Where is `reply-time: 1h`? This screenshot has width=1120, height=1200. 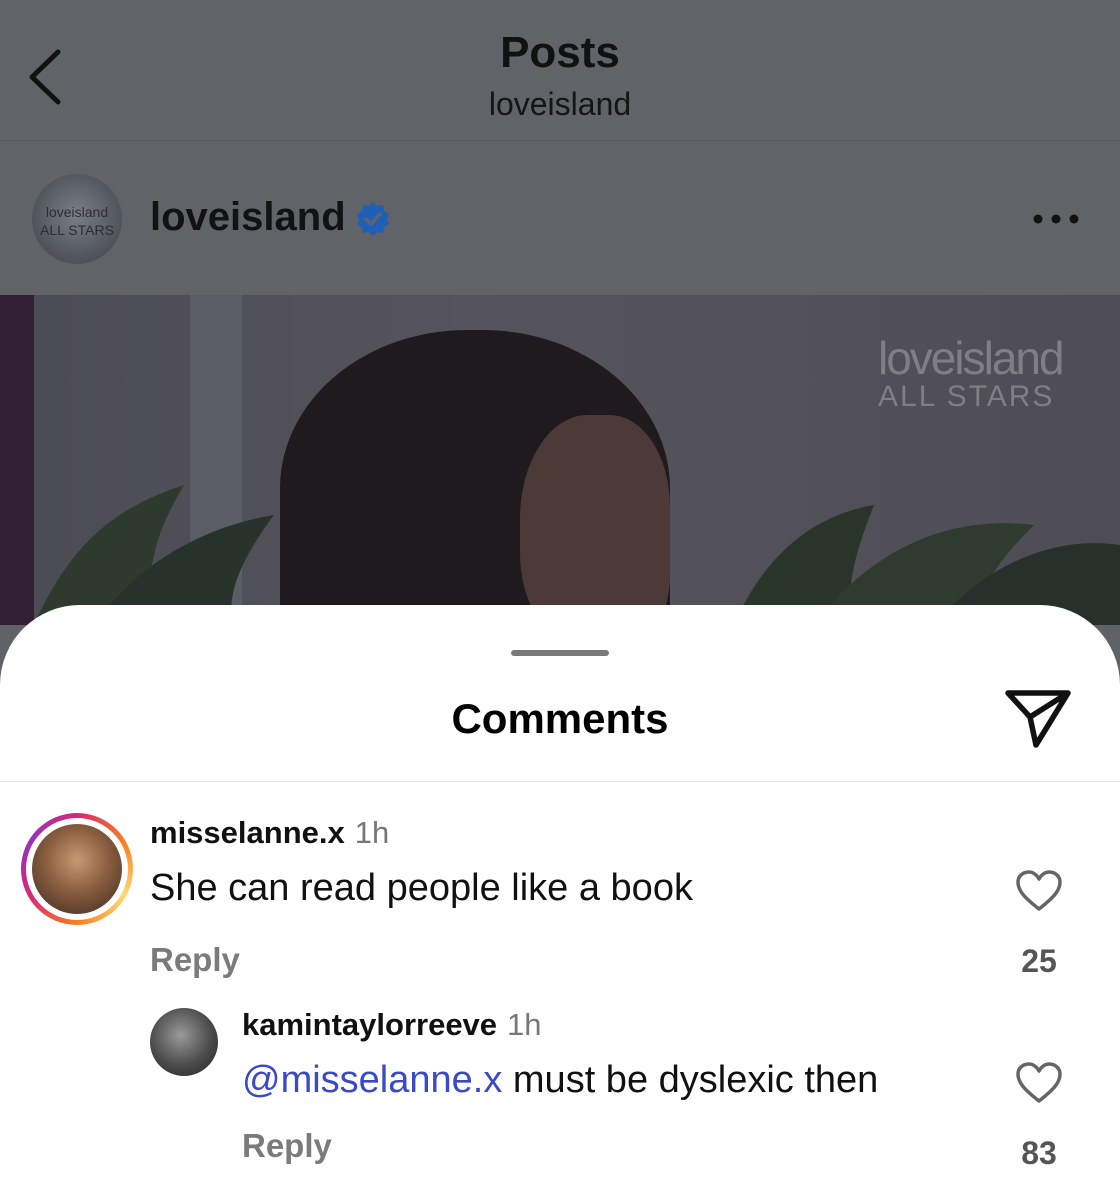
reply-time: 1h is located at coordinates (524, 1024).